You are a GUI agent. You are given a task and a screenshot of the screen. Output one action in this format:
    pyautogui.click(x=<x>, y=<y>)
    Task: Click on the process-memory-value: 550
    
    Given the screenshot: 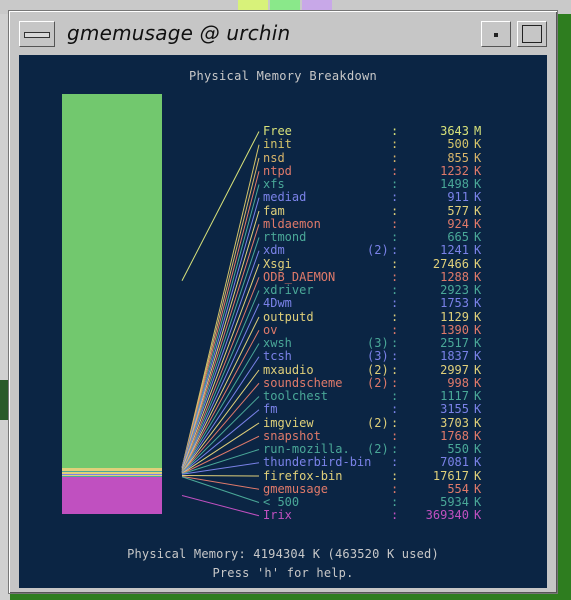 What is the action you would take?
    pyautogui.click(x=458, y=449)
    